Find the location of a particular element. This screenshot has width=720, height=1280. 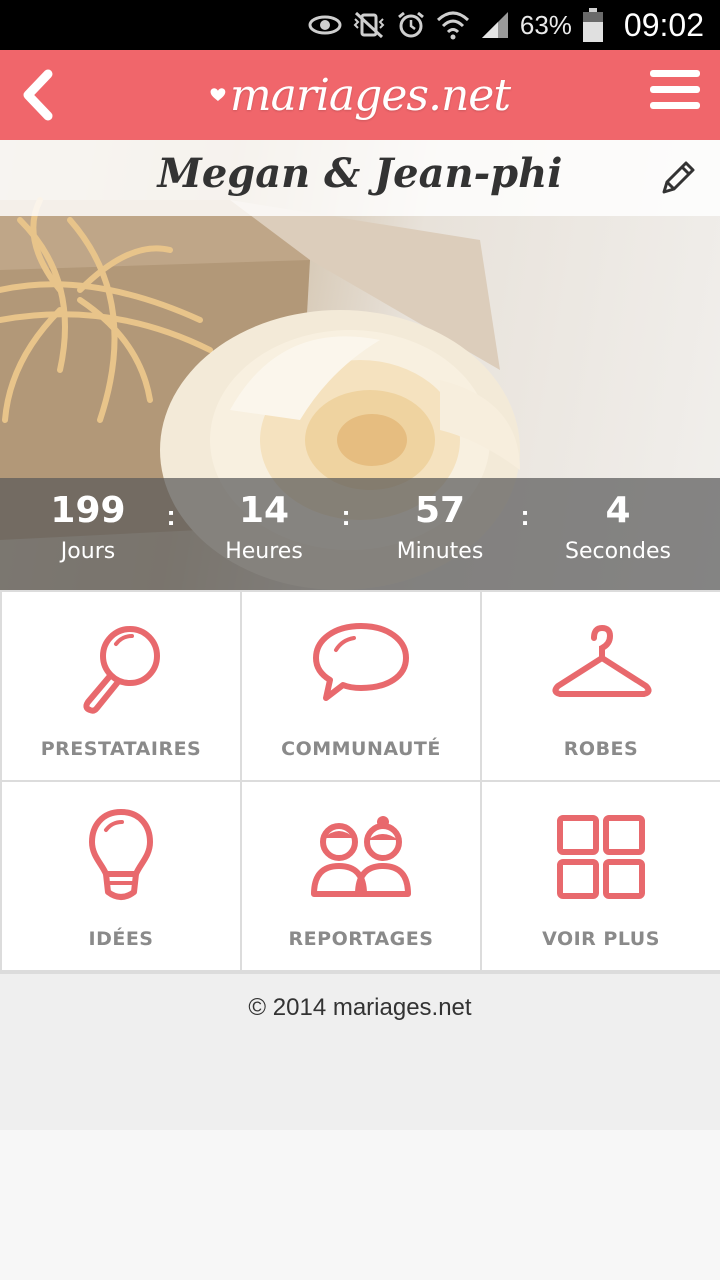

magnifier-icon is located at coordinates (121, 670).